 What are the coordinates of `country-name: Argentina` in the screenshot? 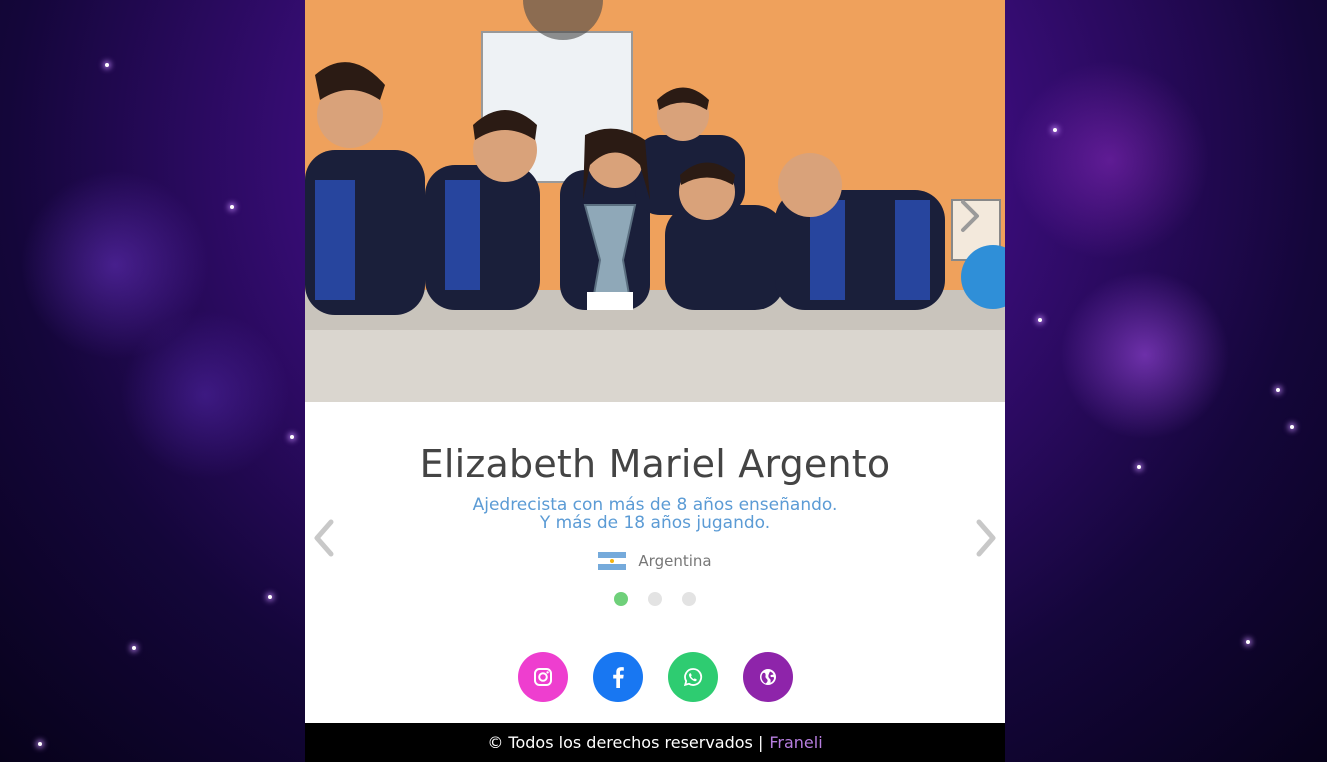 It's located at (675, 561).